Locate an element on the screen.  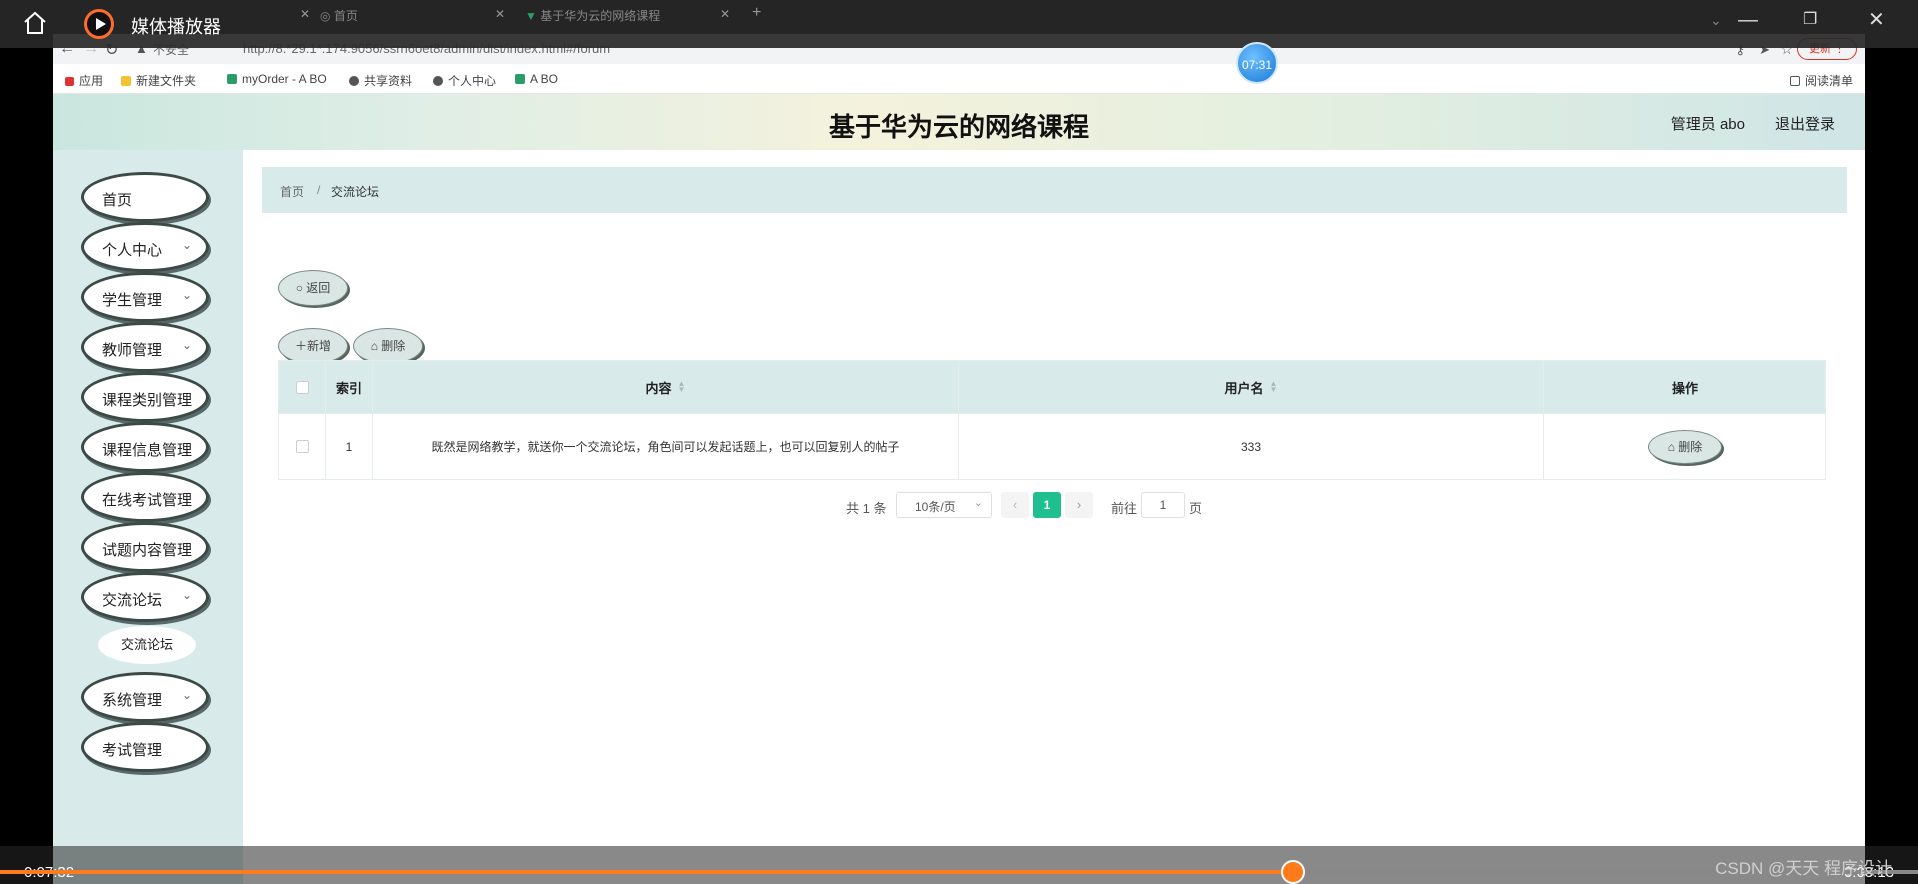
restore-icon: ❐ is located at coordinates (1810, 20).